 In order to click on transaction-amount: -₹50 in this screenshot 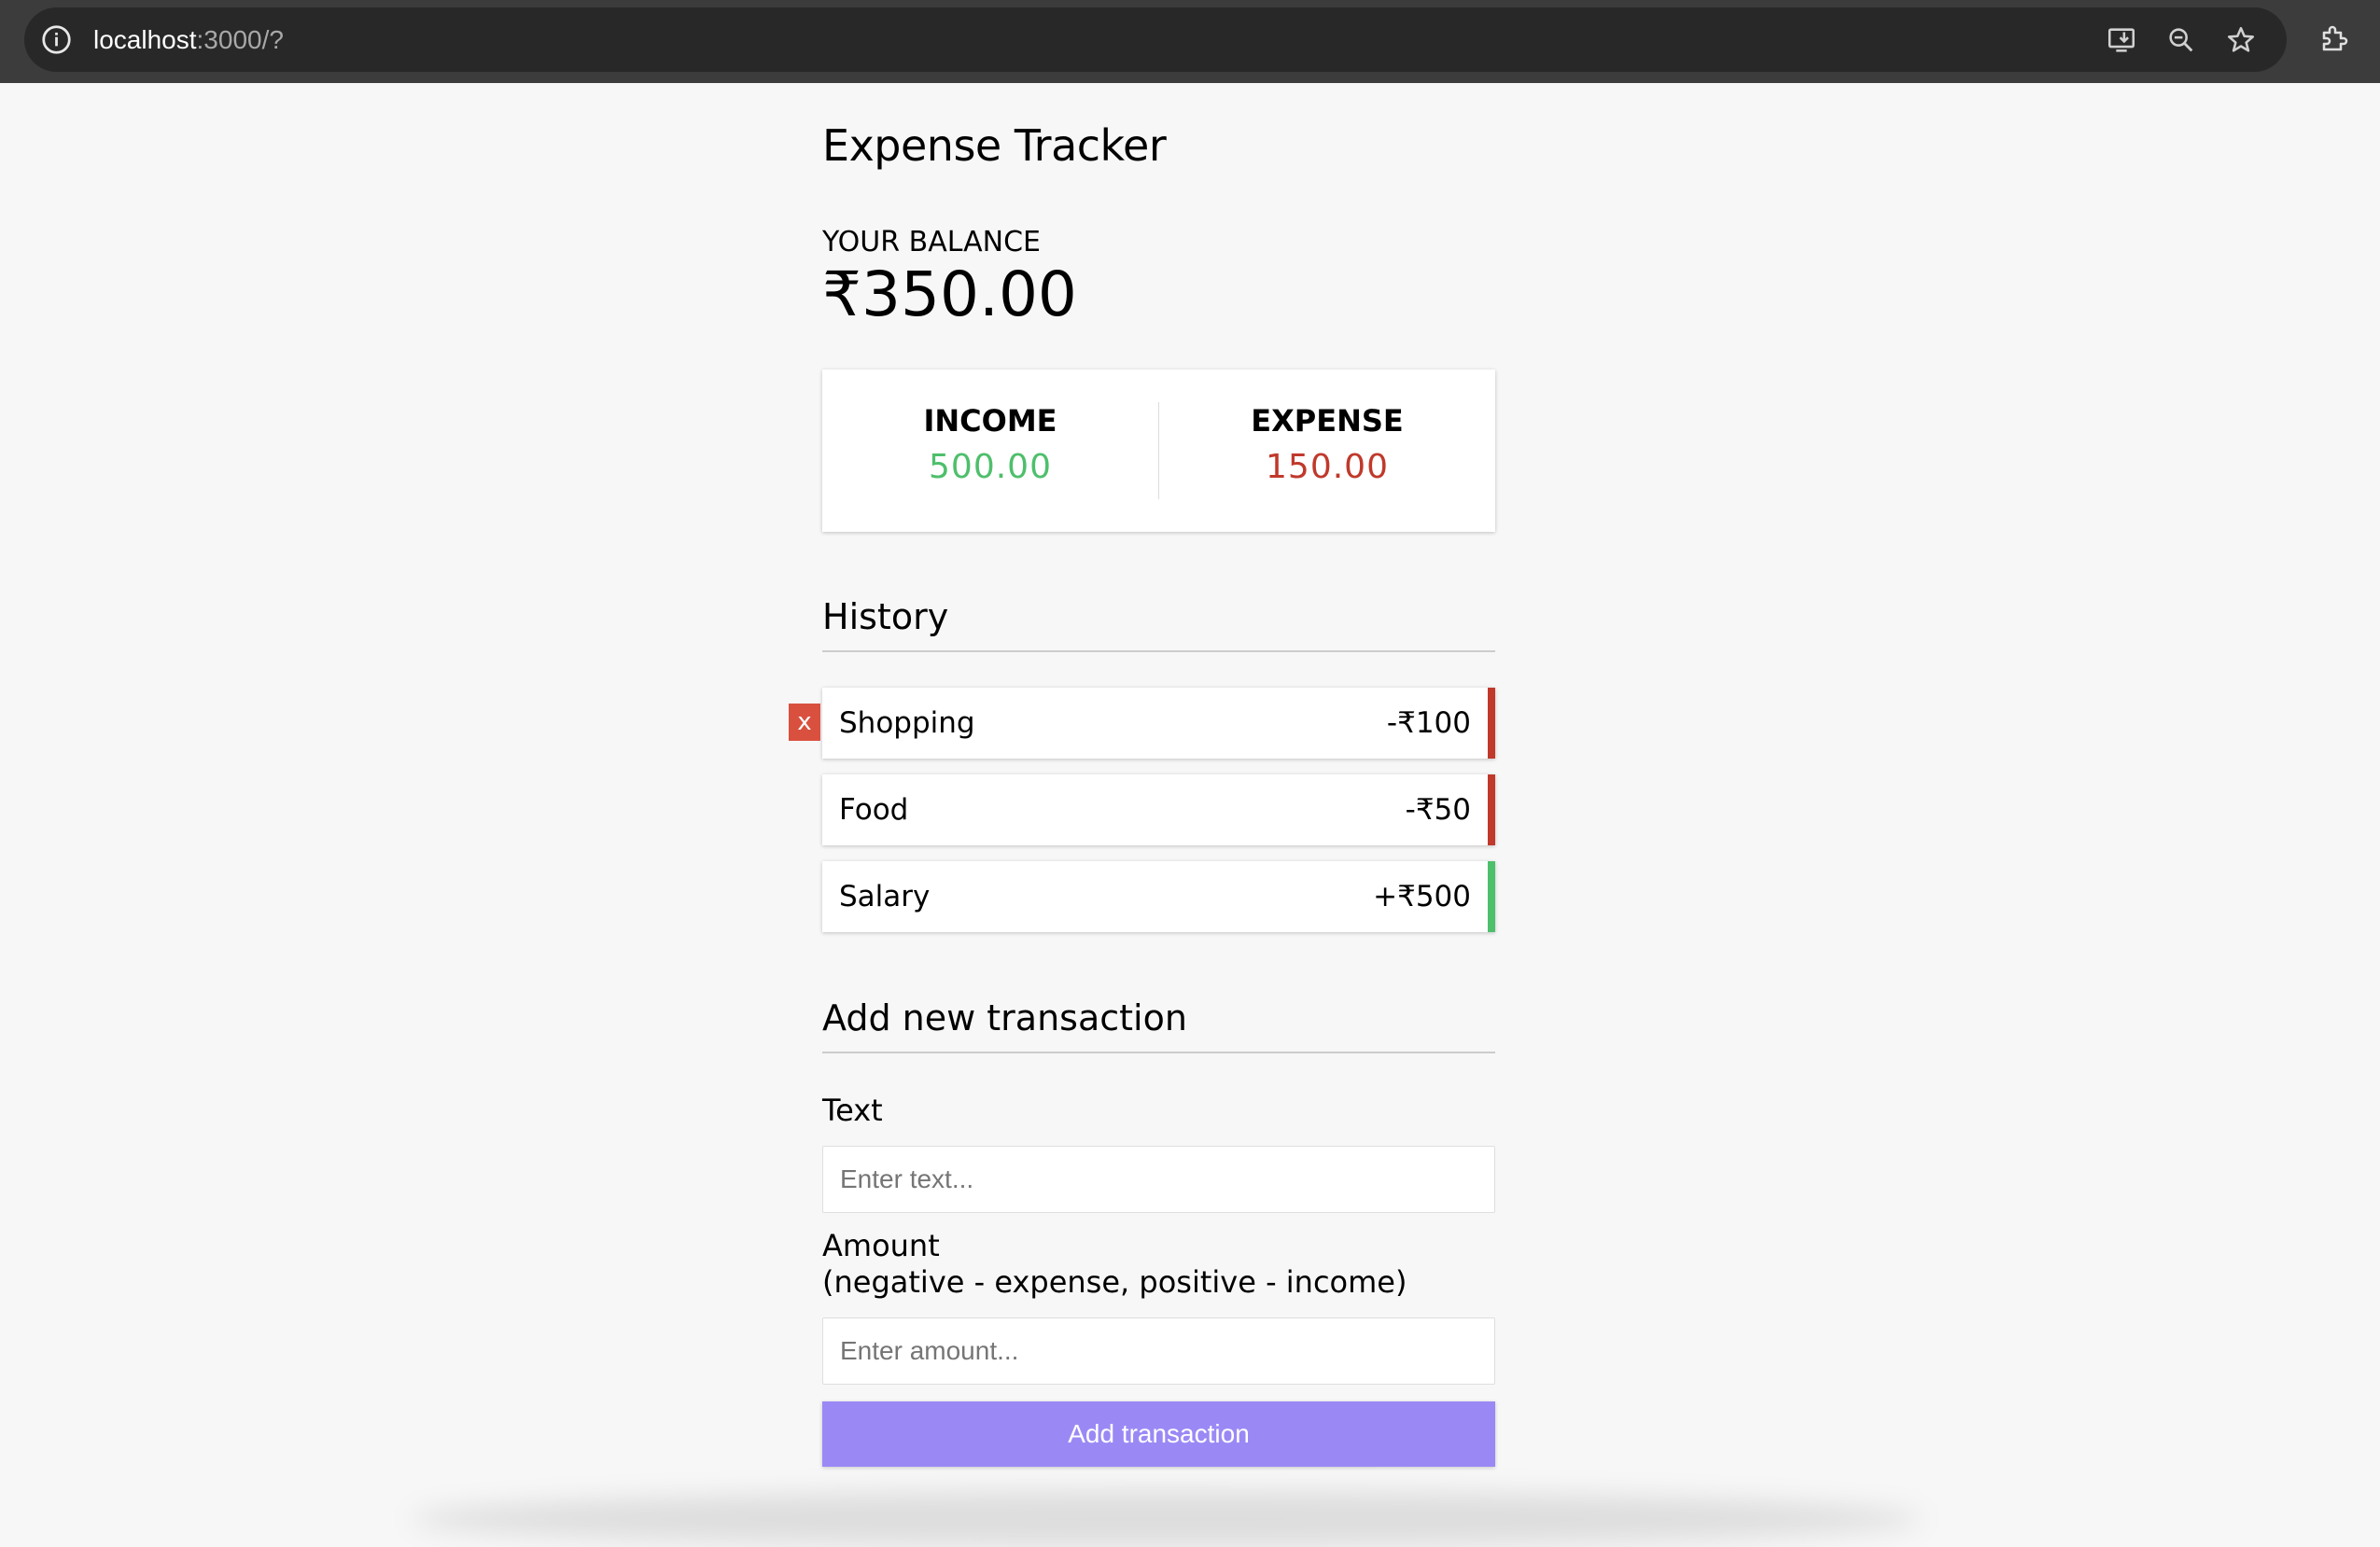, I will do `click(1438, 810)`.